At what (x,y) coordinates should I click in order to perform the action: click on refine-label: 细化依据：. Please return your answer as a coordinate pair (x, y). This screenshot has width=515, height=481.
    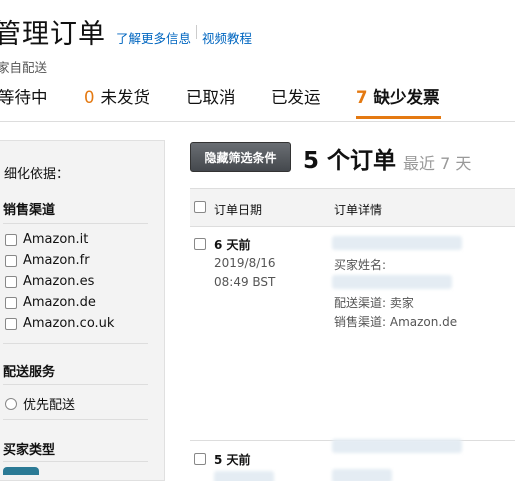
    Looking at the image, I should click on (37, 174).